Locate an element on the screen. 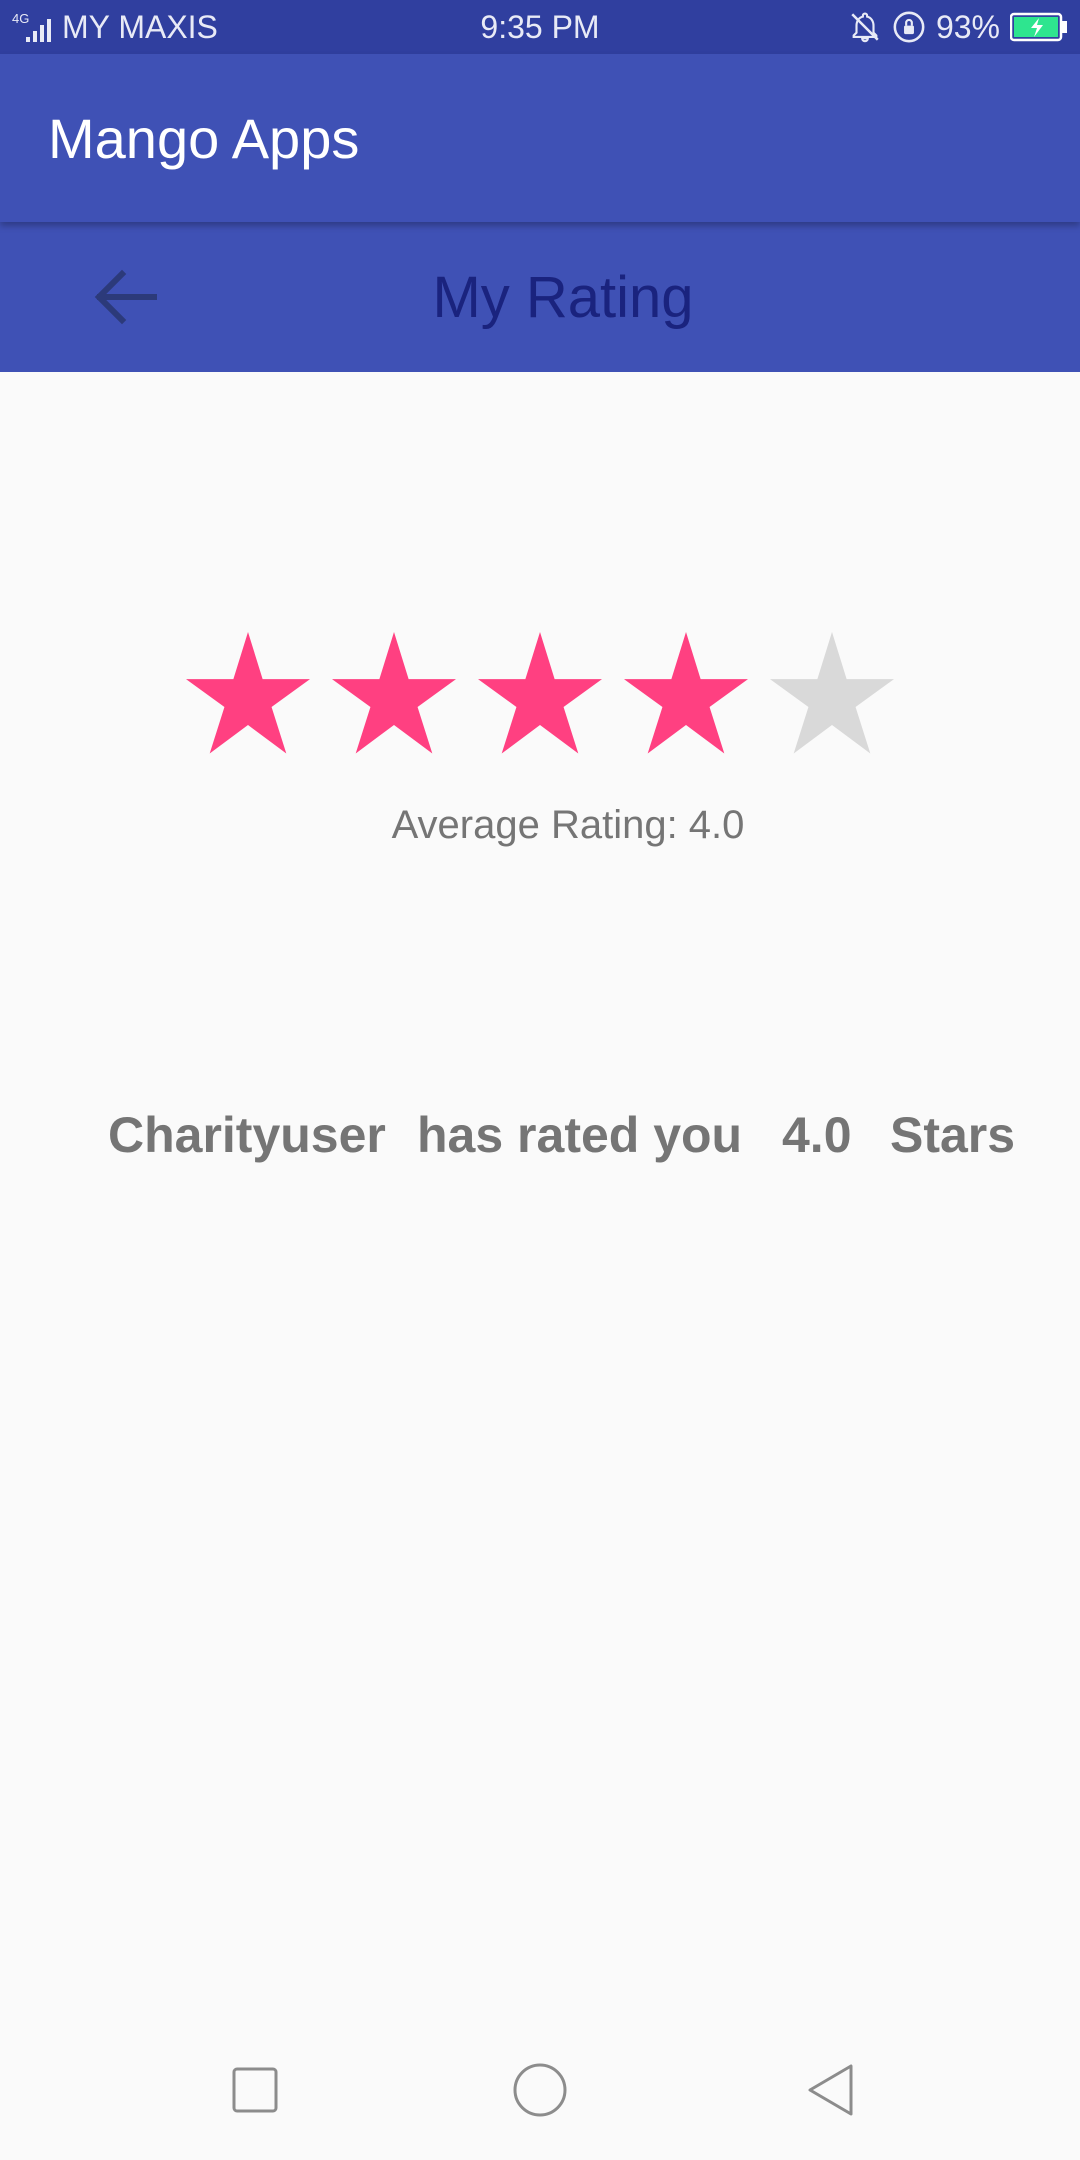 This screenshot has height=2160, width=1080. average-rating-text: Average Rating: 4.0 is located at coordinates (568, 824).